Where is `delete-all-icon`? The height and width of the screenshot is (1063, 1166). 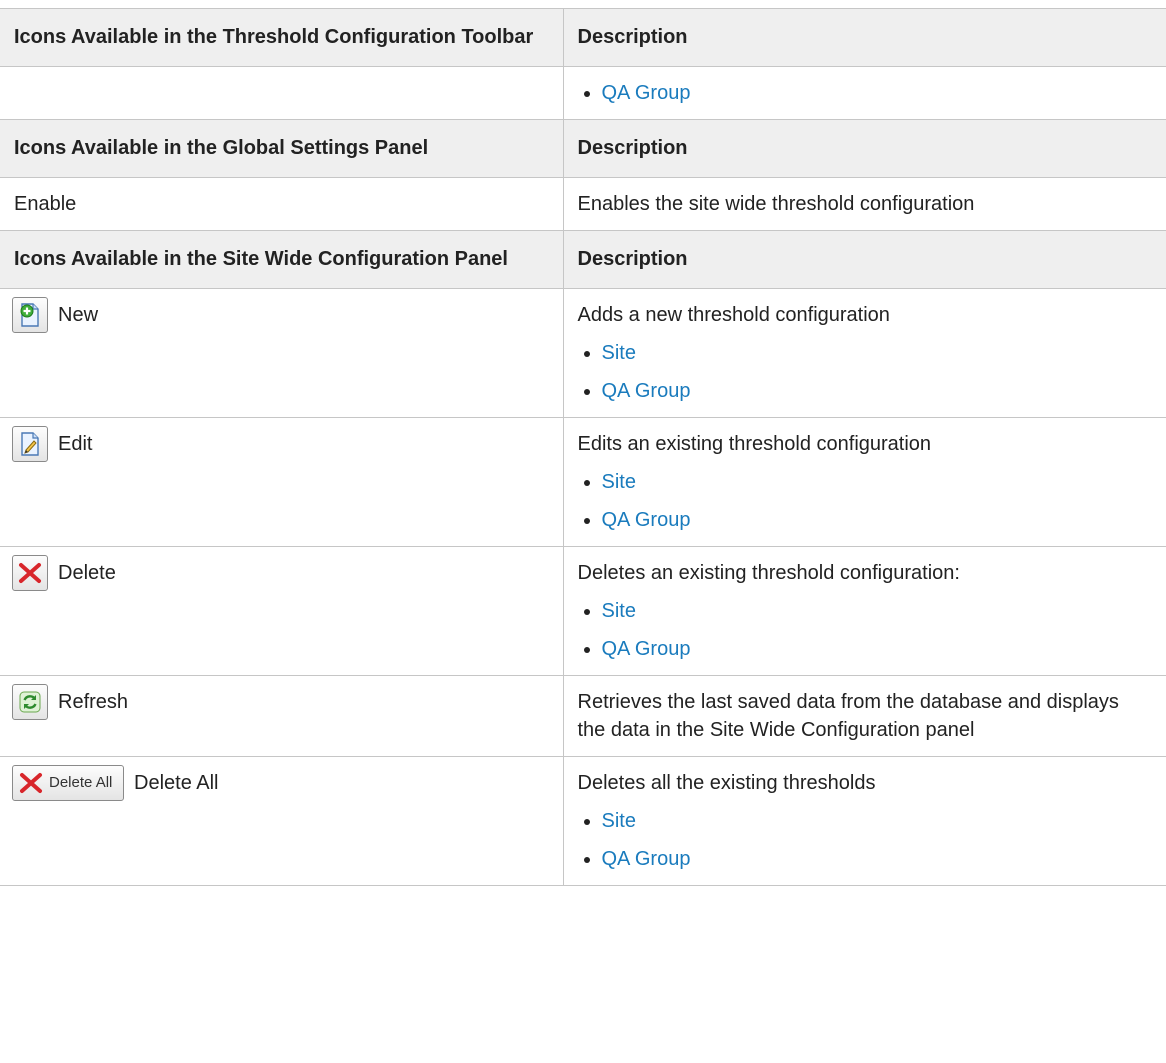
delete-all-icon is located at coordinates (31, 783).